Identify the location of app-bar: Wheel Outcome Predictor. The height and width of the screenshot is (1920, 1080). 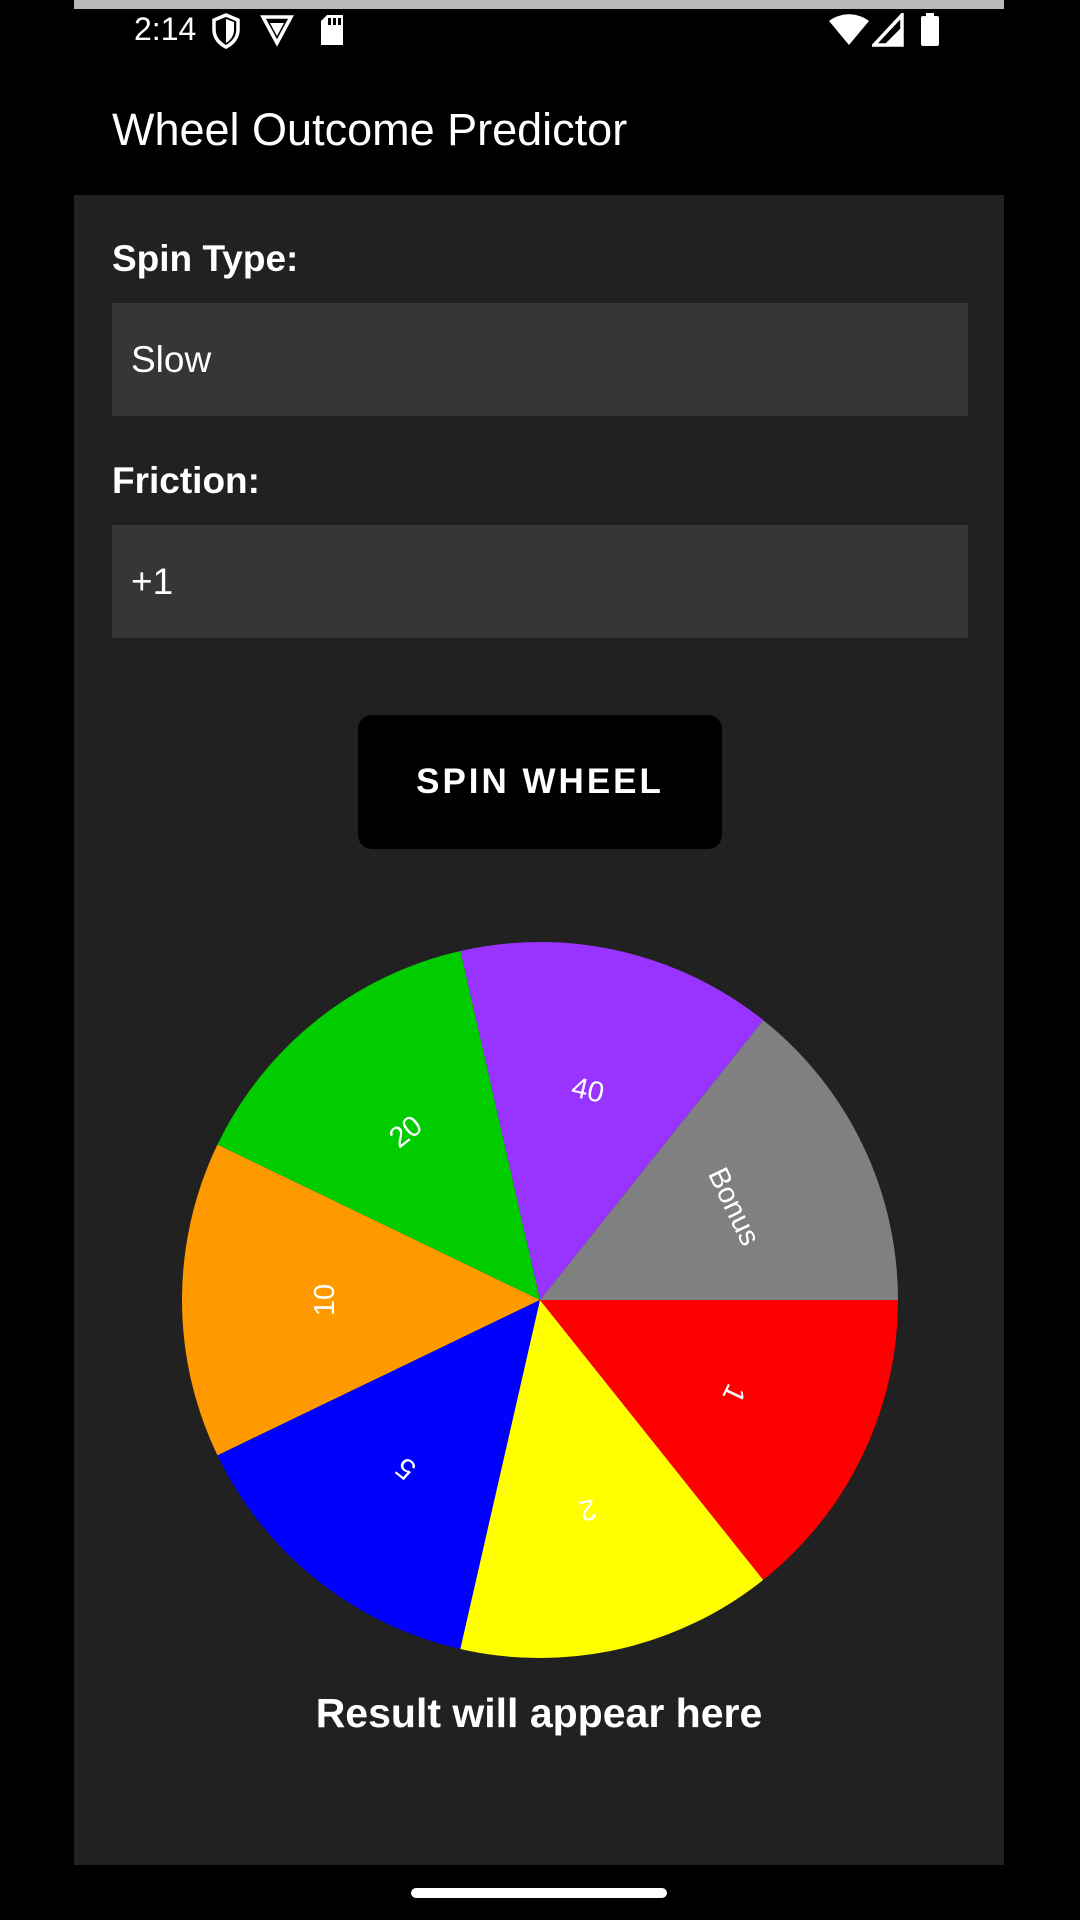
(539, 125).